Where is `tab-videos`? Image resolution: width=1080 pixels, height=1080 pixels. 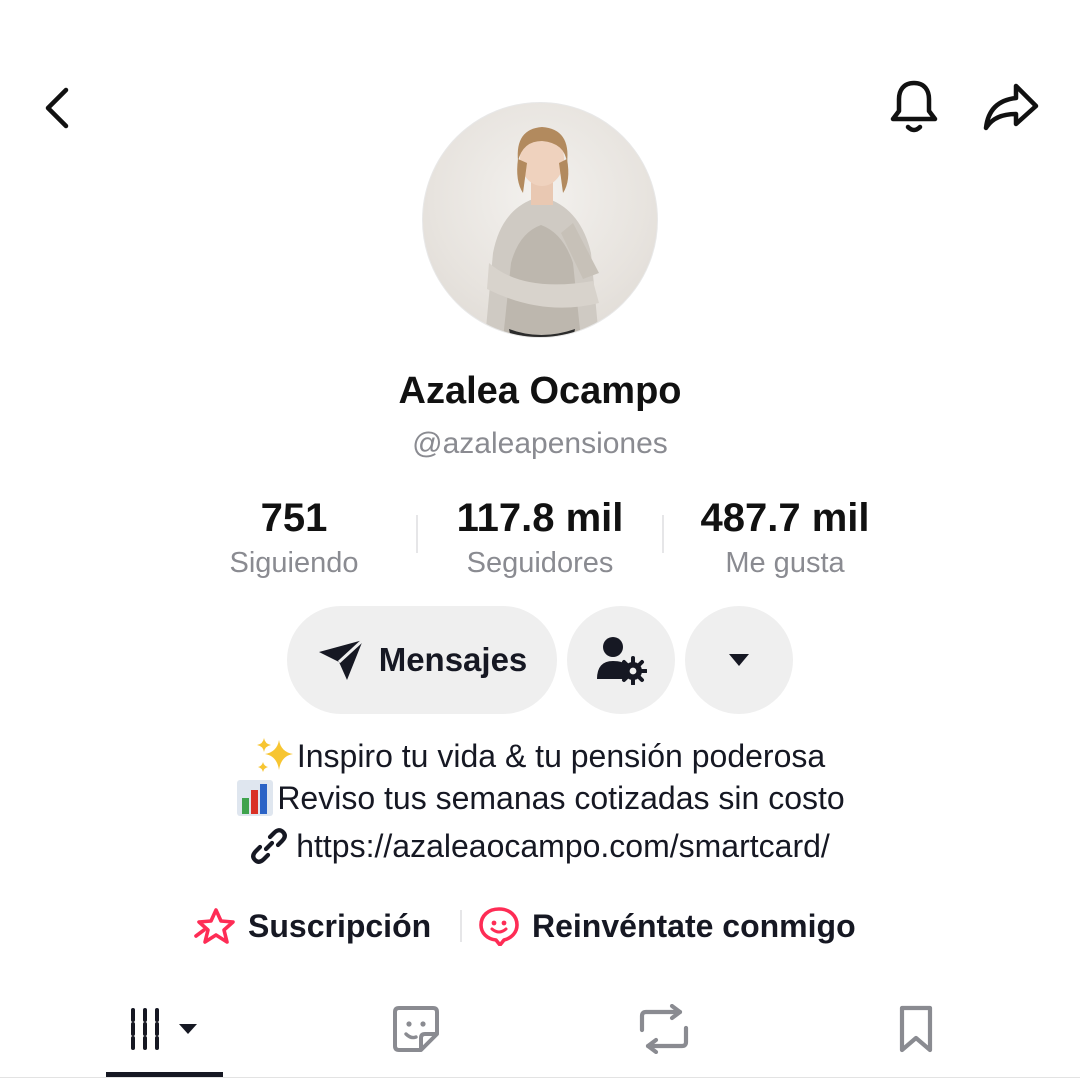 tab-videos is located at coordinates (164, 1029).